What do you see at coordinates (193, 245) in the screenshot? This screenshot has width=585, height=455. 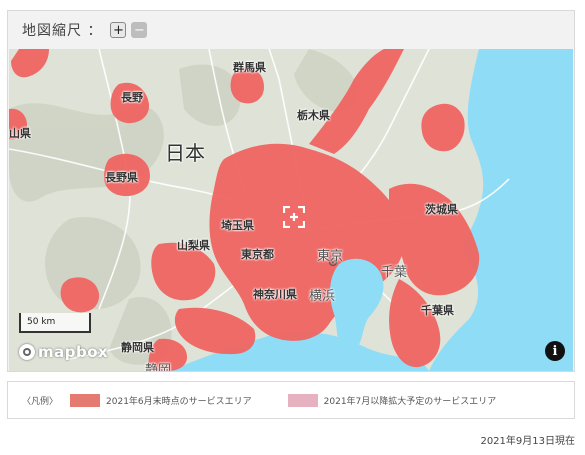 I see `label-yamanashi: 山梨県` at bounding box center [193, 245].